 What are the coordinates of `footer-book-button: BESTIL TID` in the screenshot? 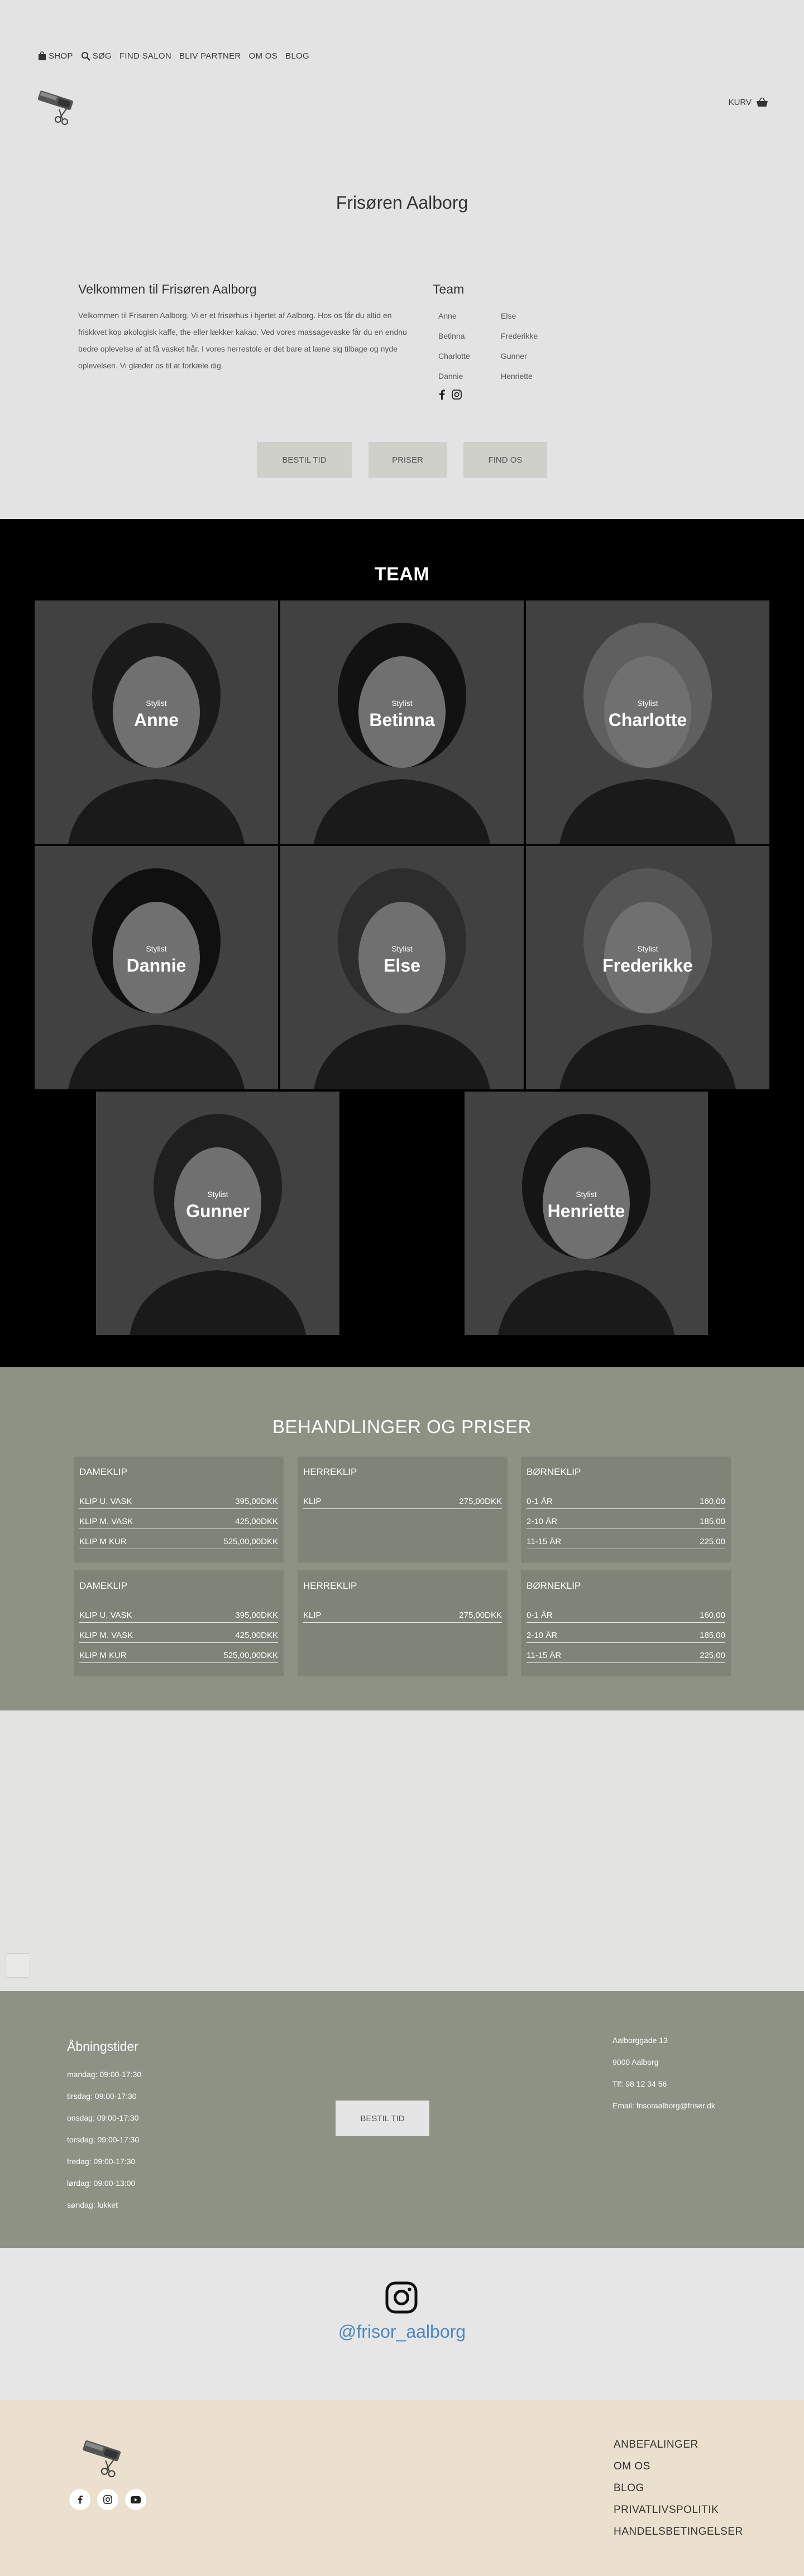 It's located at (383, 2118).